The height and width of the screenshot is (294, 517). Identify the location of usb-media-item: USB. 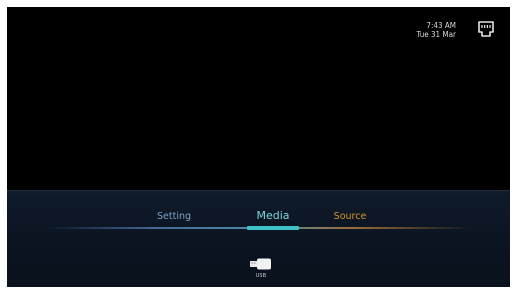
(261, 268).